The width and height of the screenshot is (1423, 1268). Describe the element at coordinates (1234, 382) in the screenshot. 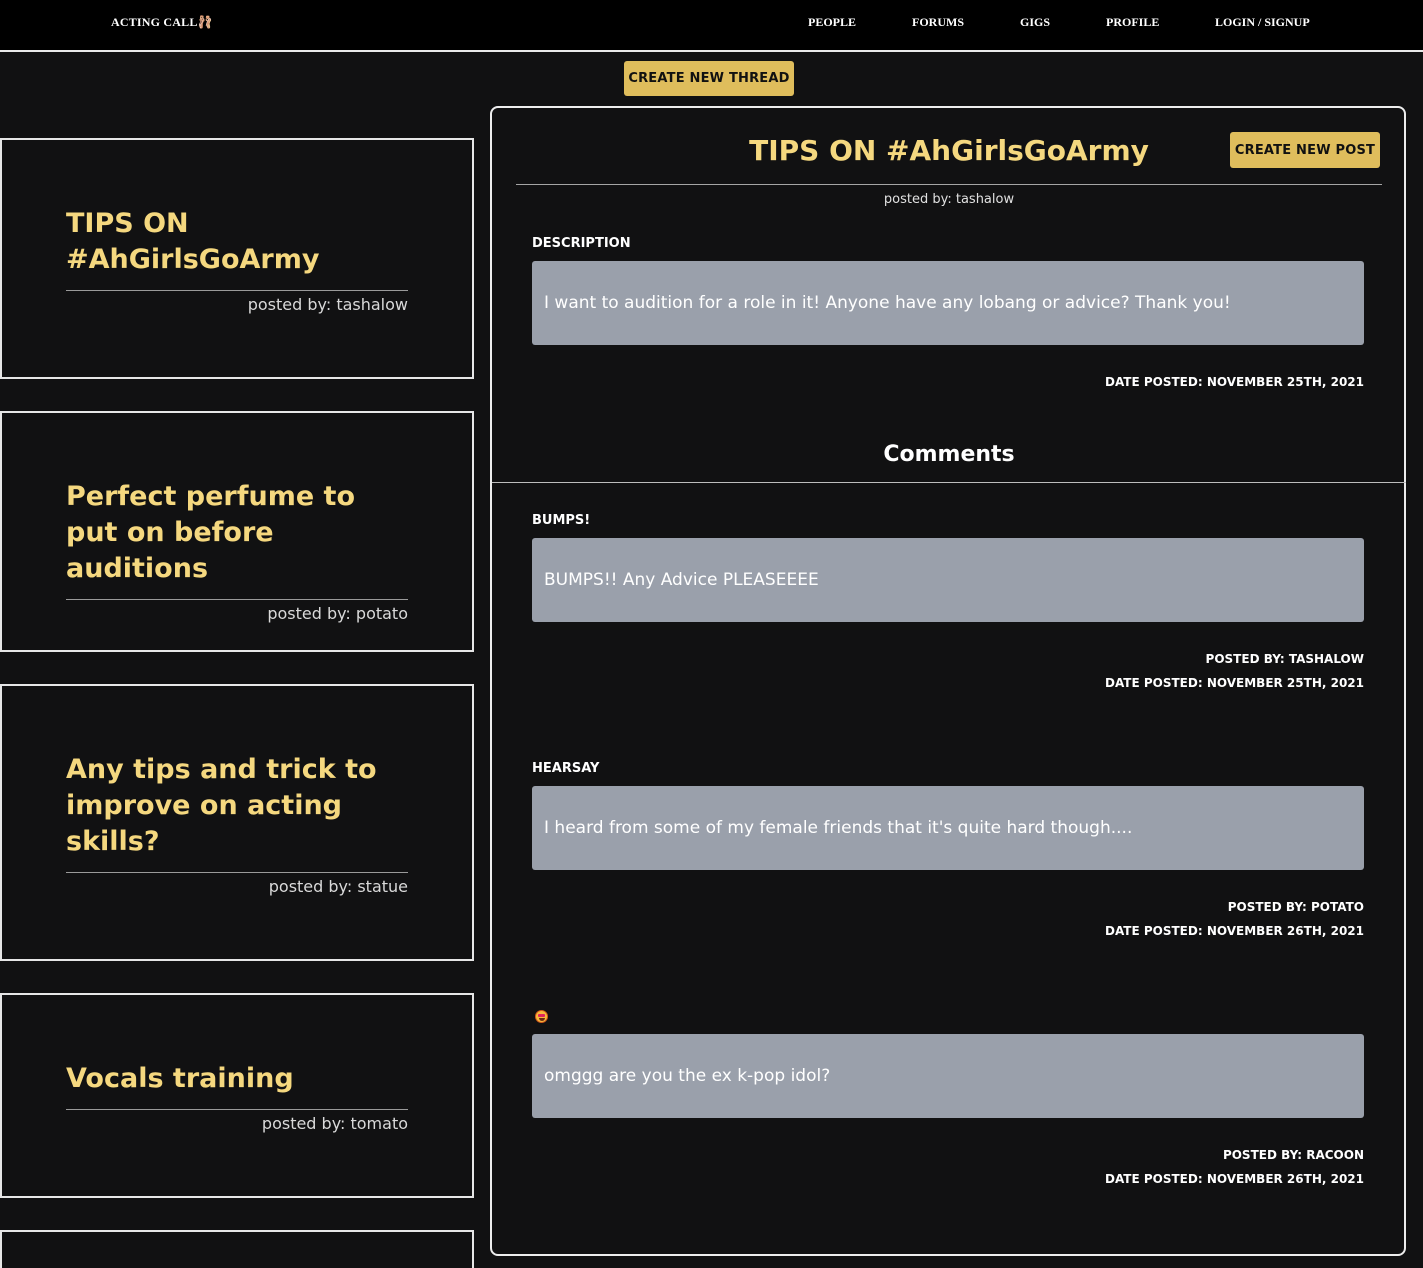

I see `description-date: DATE POSTED: NOVEMBER 25TH, 2021` at that location.